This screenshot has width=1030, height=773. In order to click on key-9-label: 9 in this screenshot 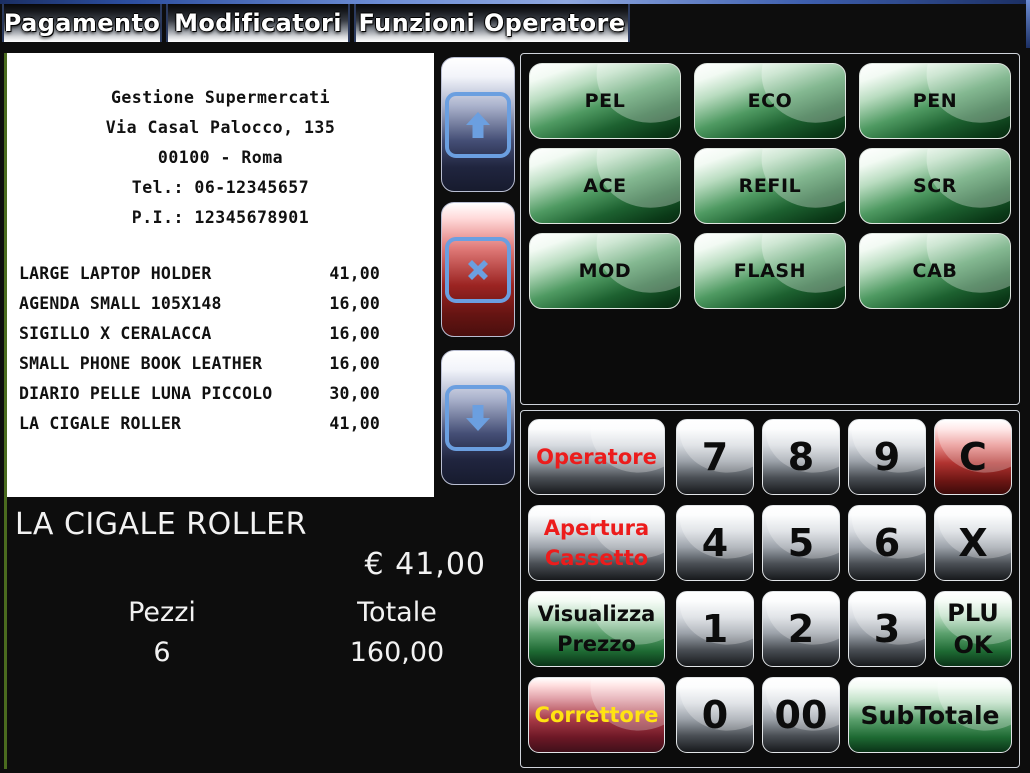, I will do `click(887, 457)`.